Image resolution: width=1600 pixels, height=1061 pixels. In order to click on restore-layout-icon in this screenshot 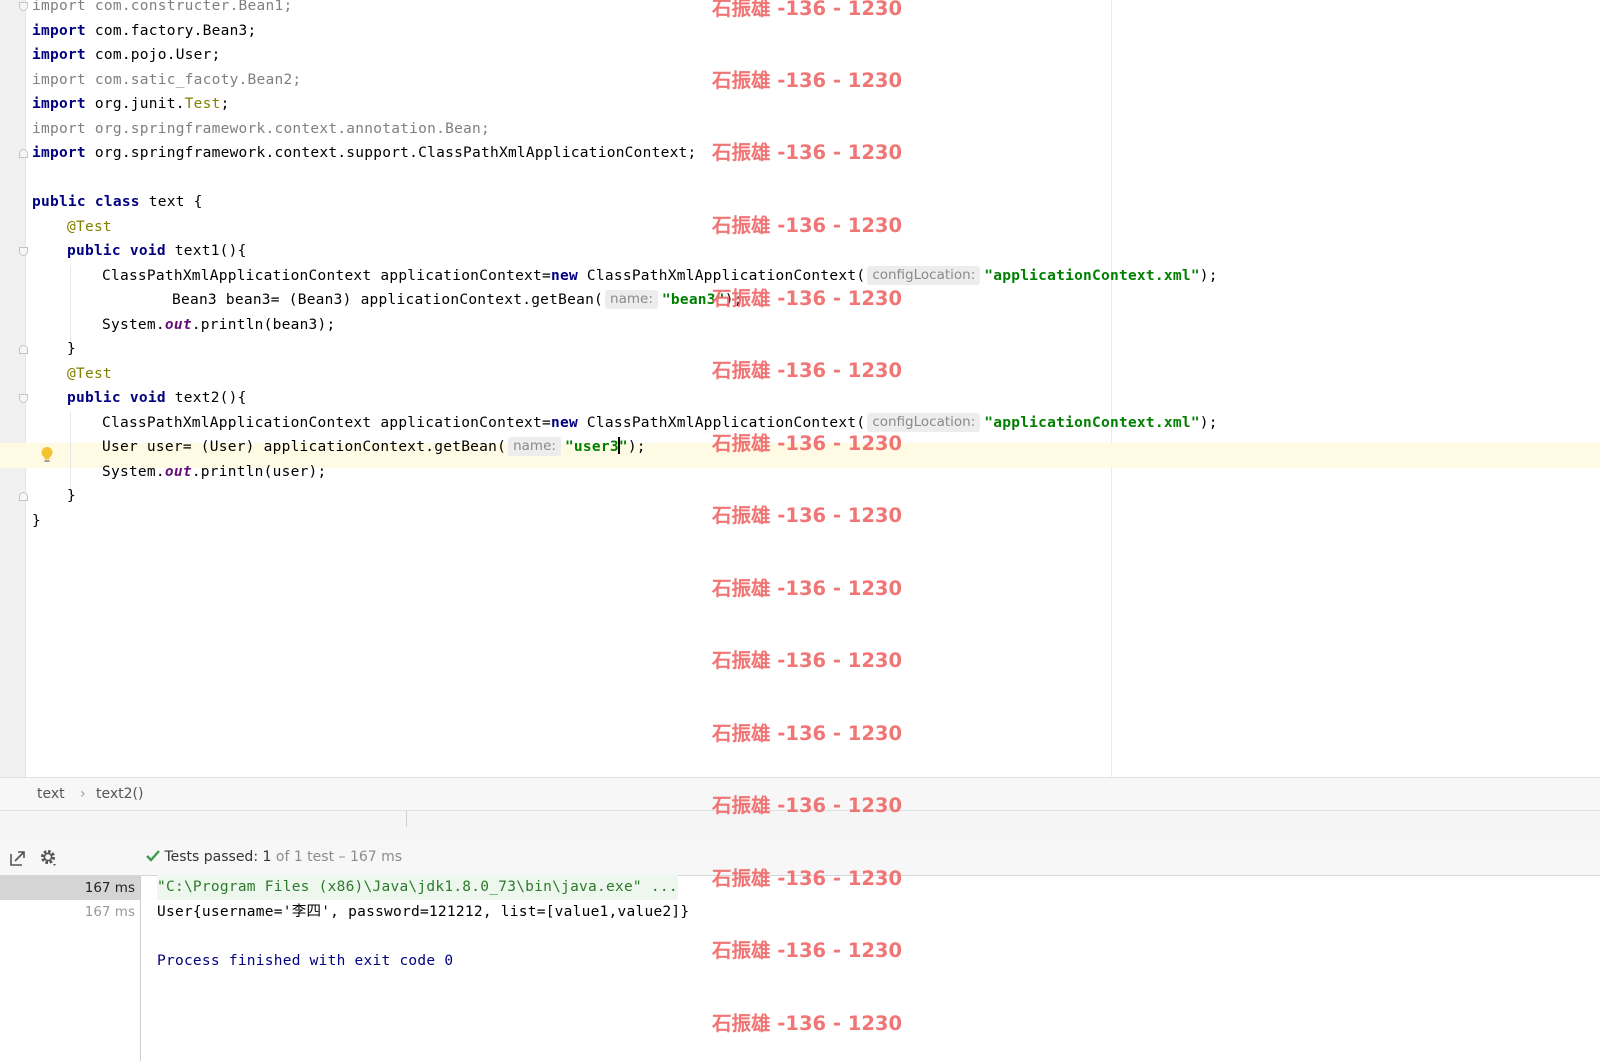, I will do `click(18, 858)`.